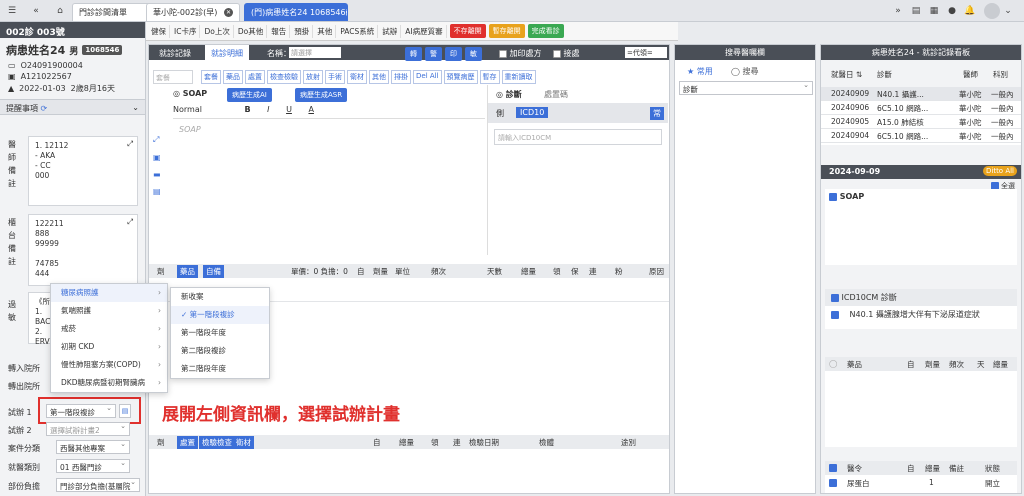 This screenshot has height=496, width=1024. I want to click on soap-editor: SOAP, so click(190, 129).